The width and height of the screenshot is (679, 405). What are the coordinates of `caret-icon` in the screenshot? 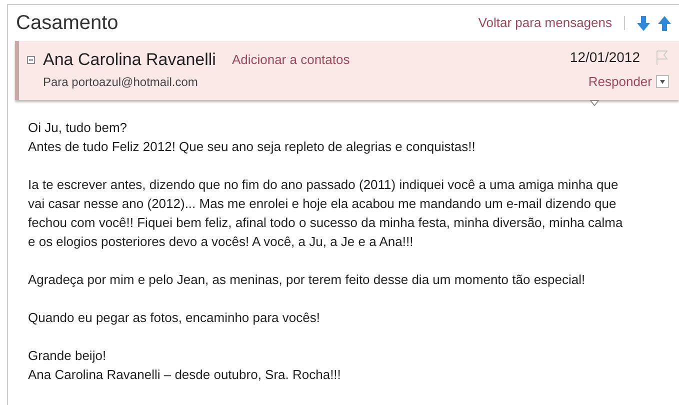 It's located at (662, 82).